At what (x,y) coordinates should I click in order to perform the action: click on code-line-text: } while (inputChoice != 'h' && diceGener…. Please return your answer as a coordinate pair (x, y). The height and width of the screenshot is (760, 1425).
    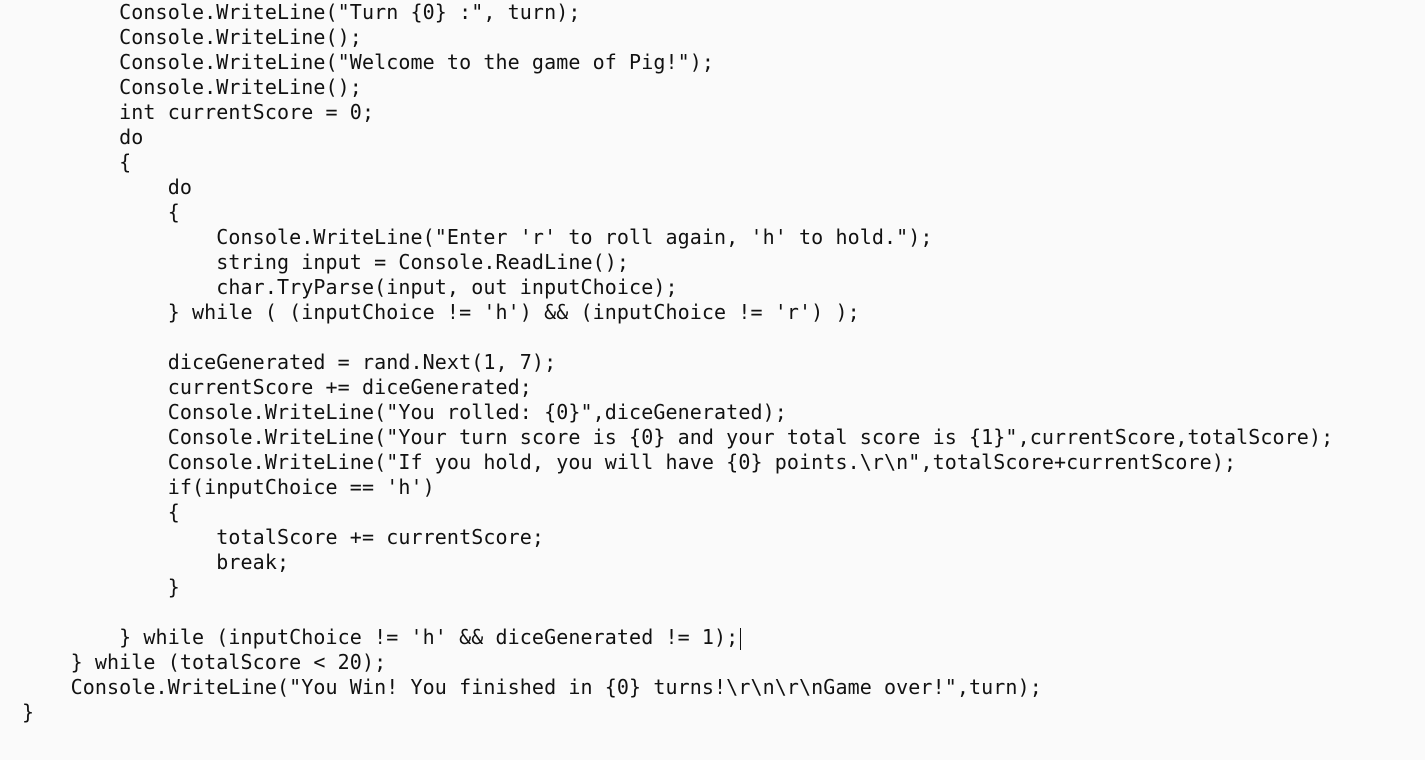
    Looking at the image, I should click on (380, 637).